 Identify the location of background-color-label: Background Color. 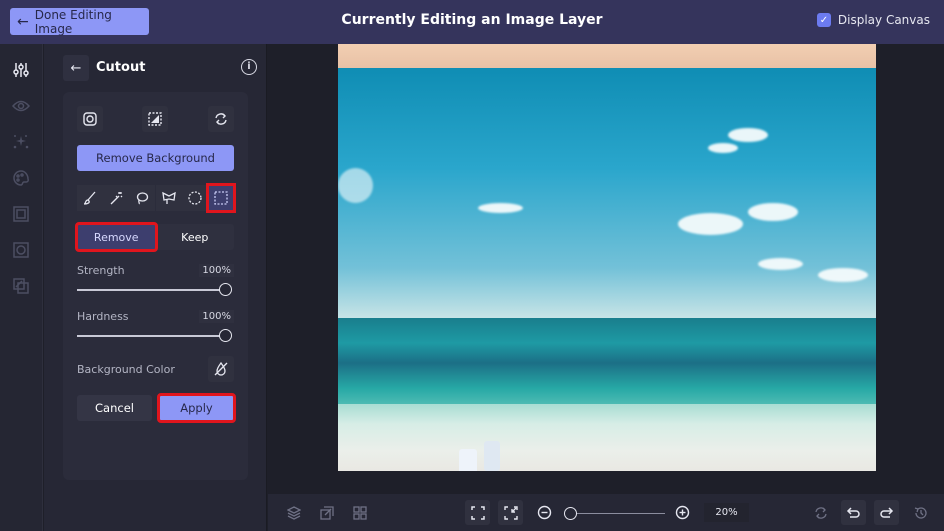
(126, 369).